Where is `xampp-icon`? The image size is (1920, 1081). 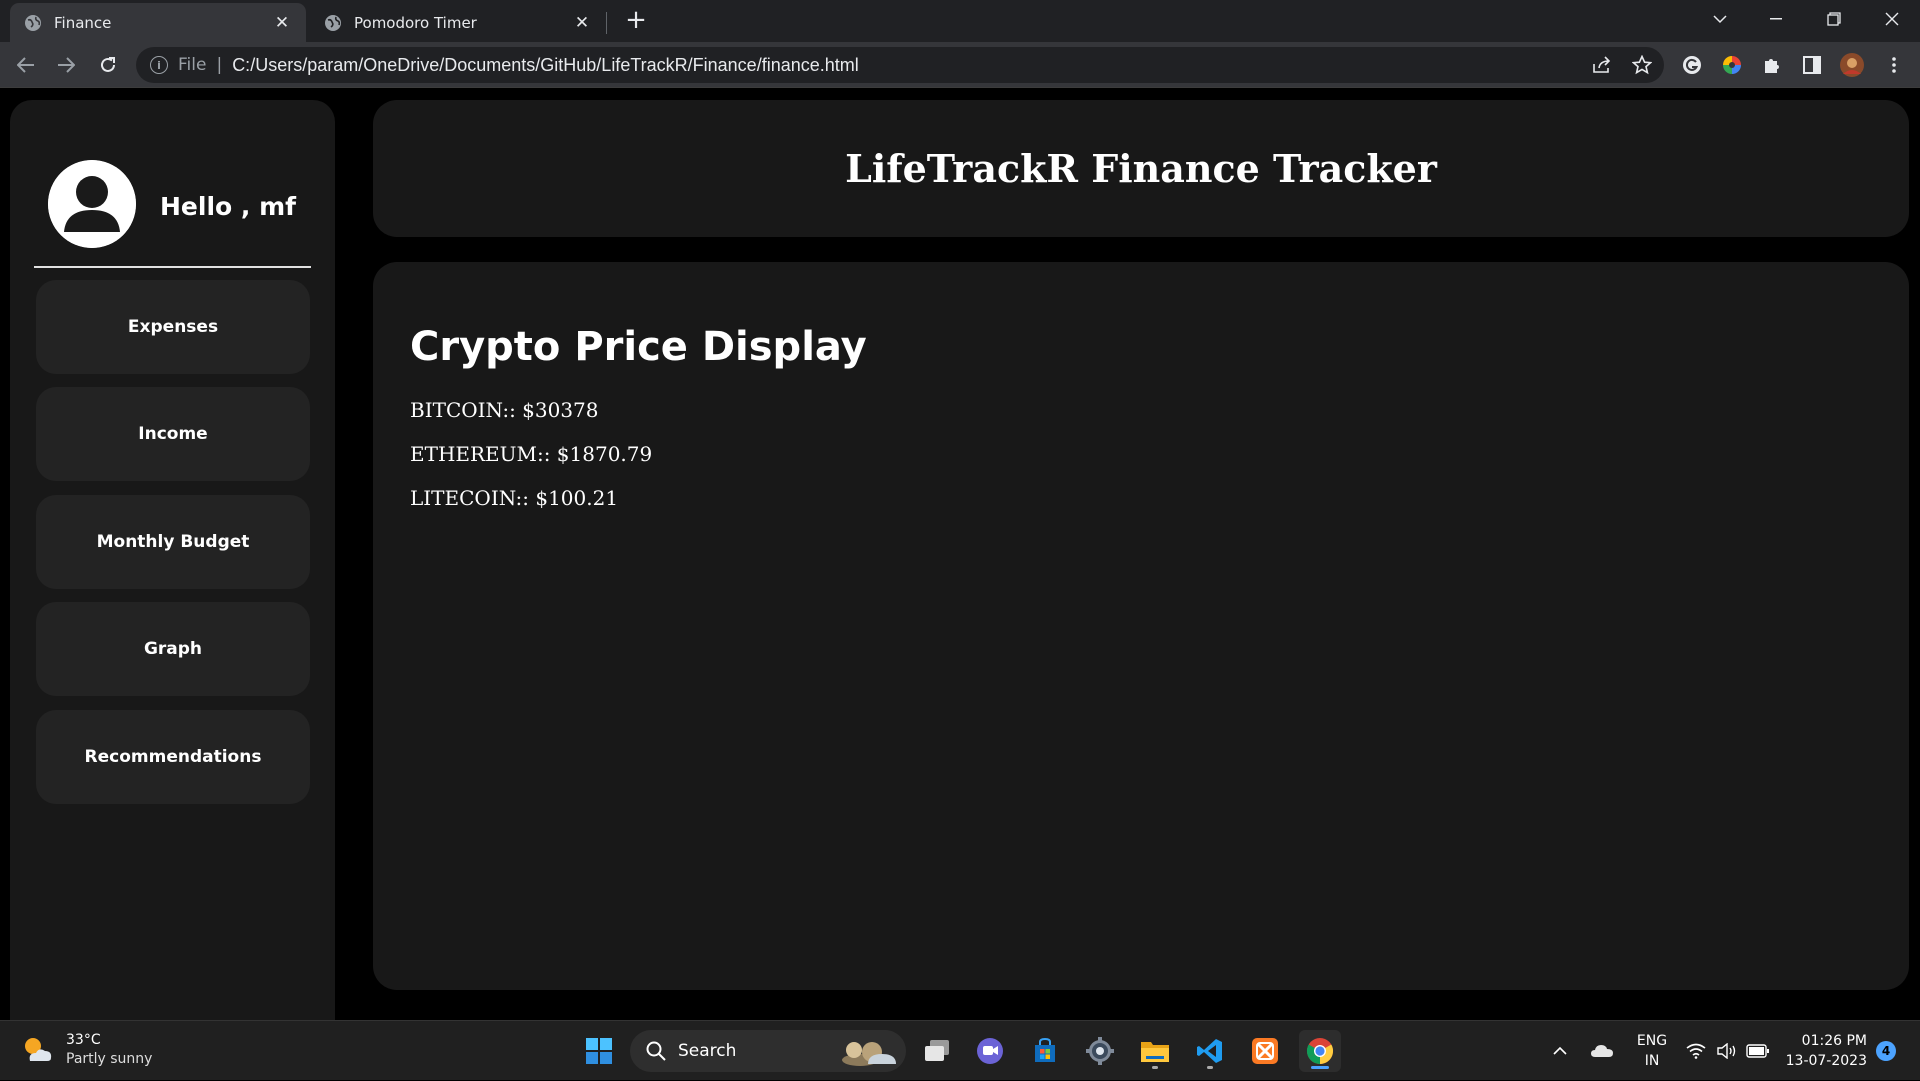
xampp-icon is located at coordinates (1265, 1051).